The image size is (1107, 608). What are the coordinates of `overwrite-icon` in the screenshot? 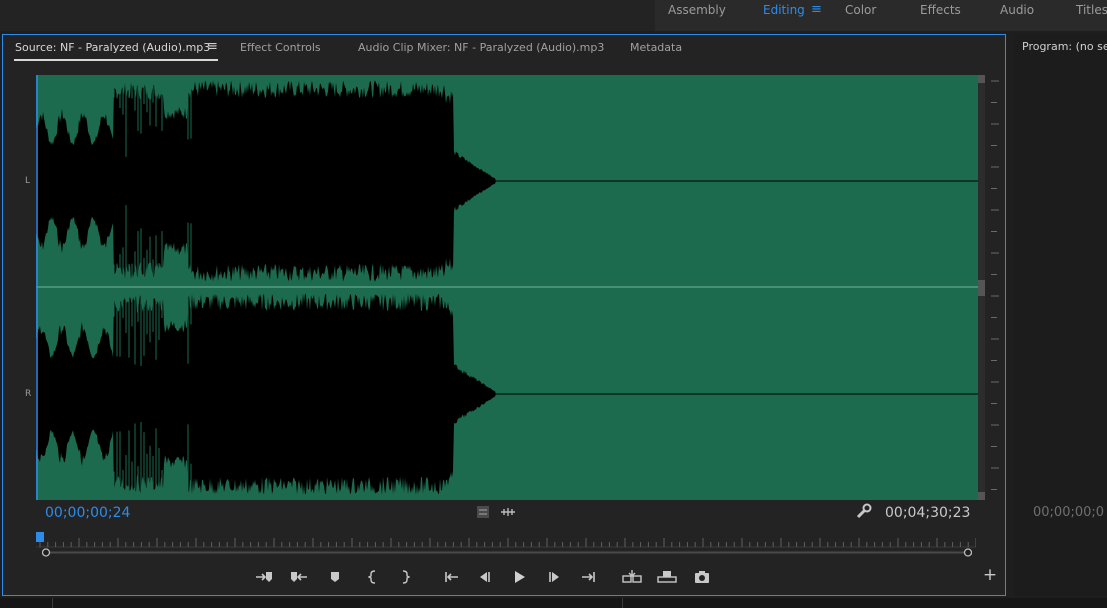 It's located at (667, 577).